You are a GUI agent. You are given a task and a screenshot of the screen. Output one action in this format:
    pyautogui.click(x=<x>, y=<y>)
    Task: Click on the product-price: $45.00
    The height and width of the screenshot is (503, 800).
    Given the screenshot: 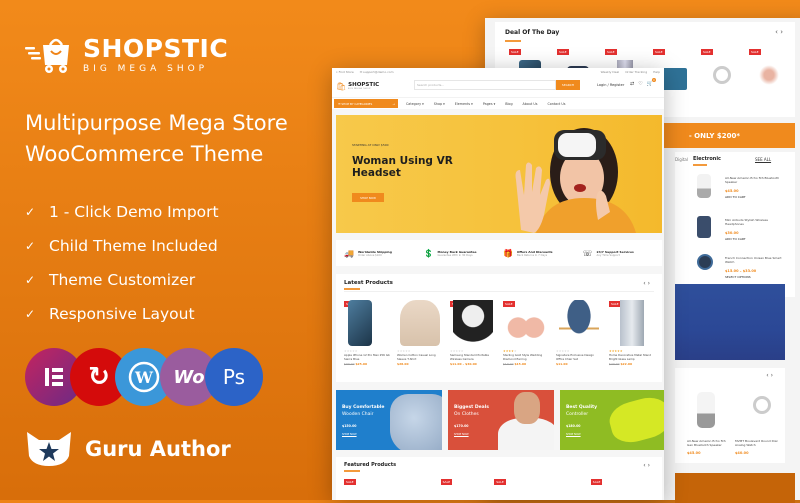 What is the action you would take?
    pyautogui.click(x=694, y=453)
    